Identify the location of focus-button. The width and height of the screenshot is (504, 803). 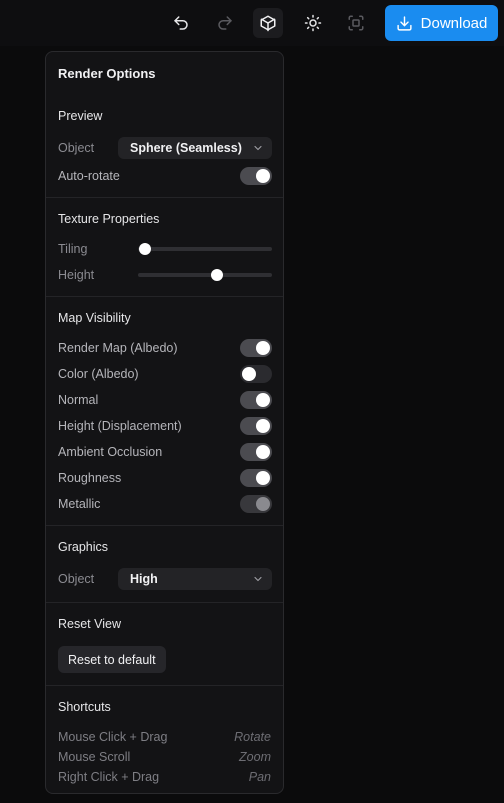
(356, 23).